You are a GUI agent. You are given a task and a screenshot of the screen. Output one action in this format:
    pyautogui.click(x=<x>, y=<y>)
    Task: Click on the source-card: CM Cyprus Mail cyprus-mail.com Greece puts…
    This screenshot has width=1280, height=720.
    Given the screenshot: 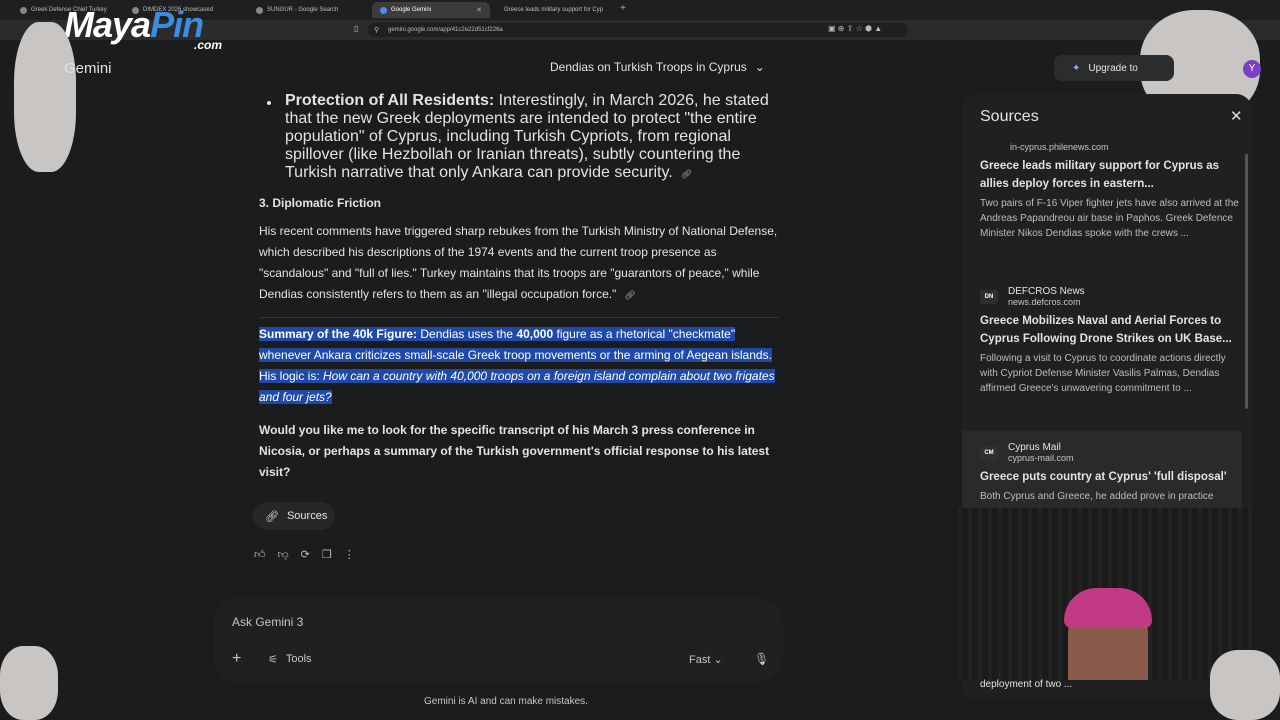 What is the action you would take?
    pyautogui.click(x=1111, y=473)
    